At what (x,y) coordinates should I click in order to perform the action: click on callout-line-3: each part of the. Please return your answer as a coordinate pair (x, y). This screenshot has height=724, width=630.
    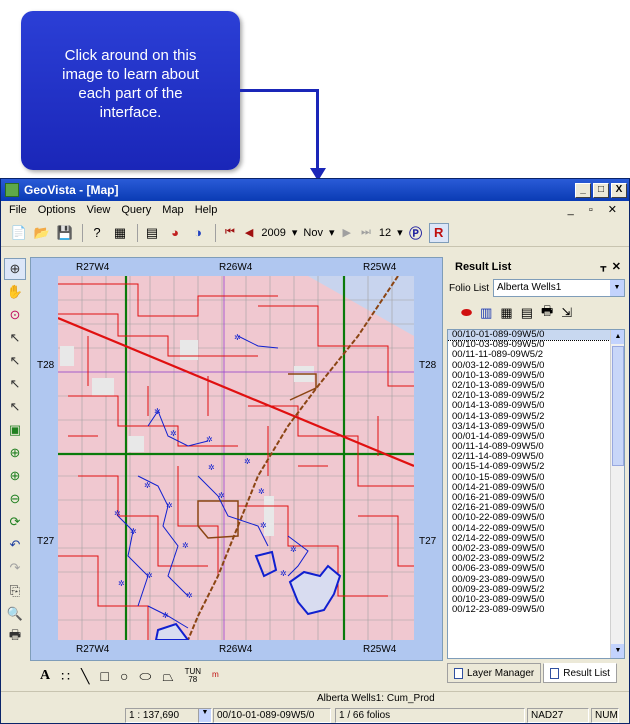
    Looking at the image, I should click on (130, 93).